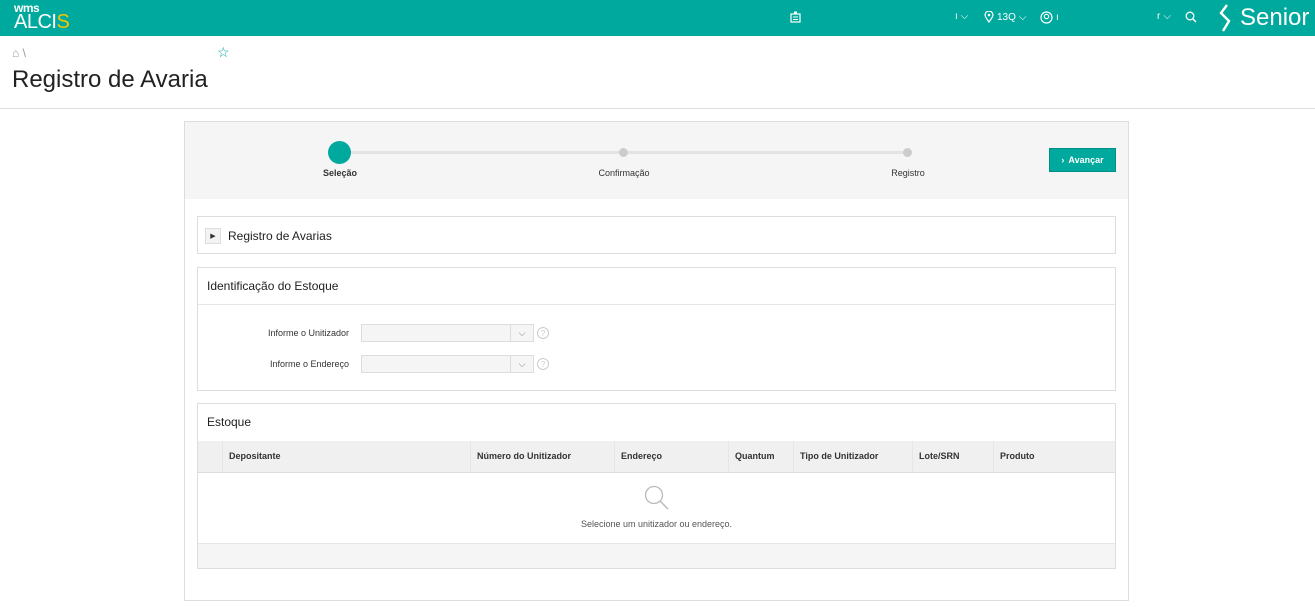 The image size is (1315, 607). Describe the element at coordinates (952, 456) in the screenshot. I see `column-header-lote-srn: Lote/SRN` at that location.